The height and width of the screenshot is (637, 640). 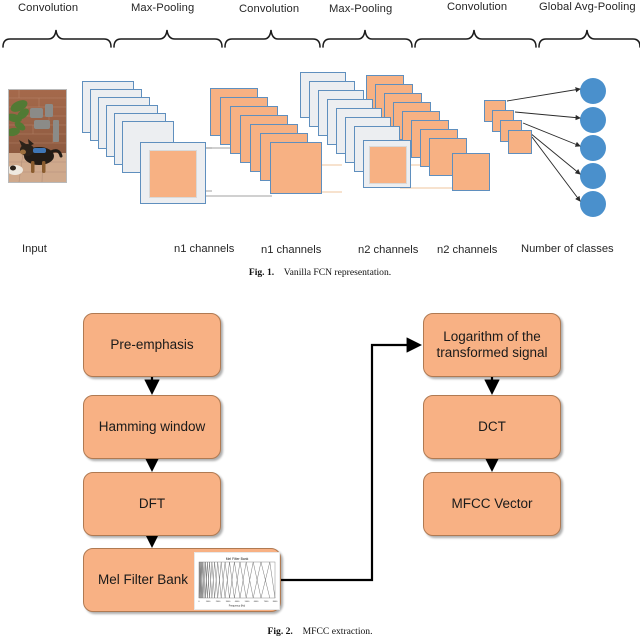 I want to click on flow-box-hamming-window: Hamming window, so click(x=152, y=427).